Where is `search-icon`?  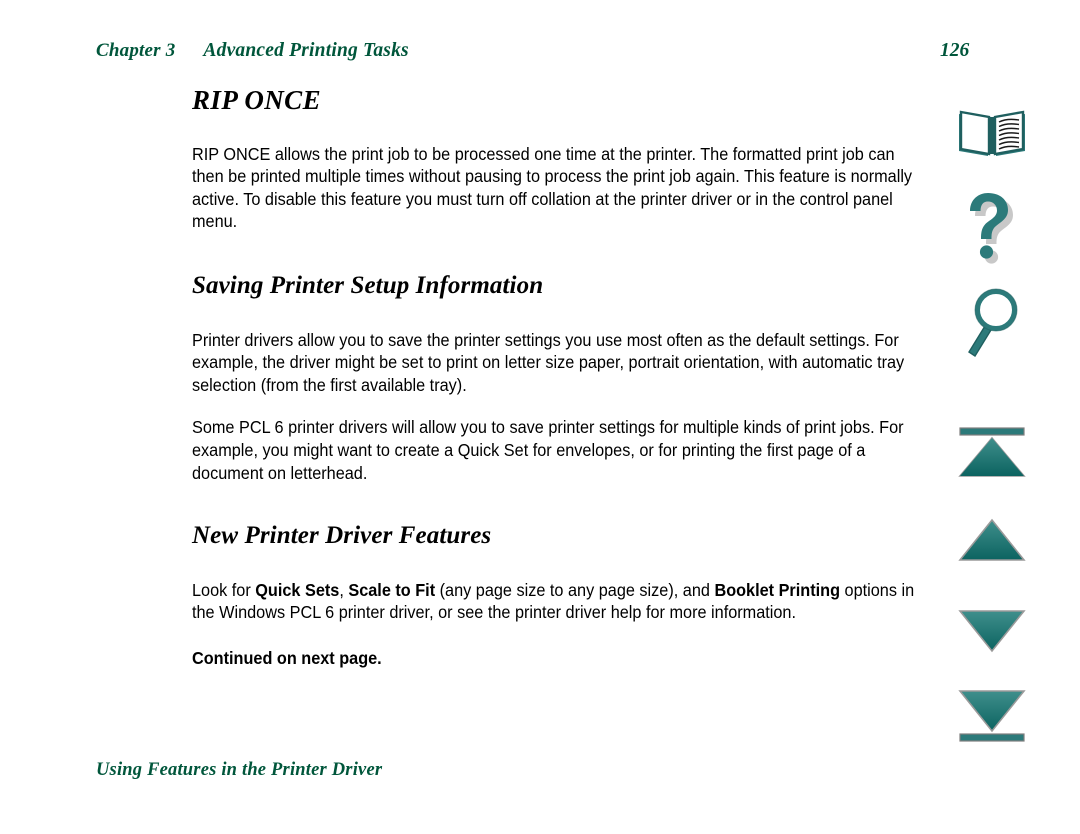
search-icon is located at coordinates (992, 324).